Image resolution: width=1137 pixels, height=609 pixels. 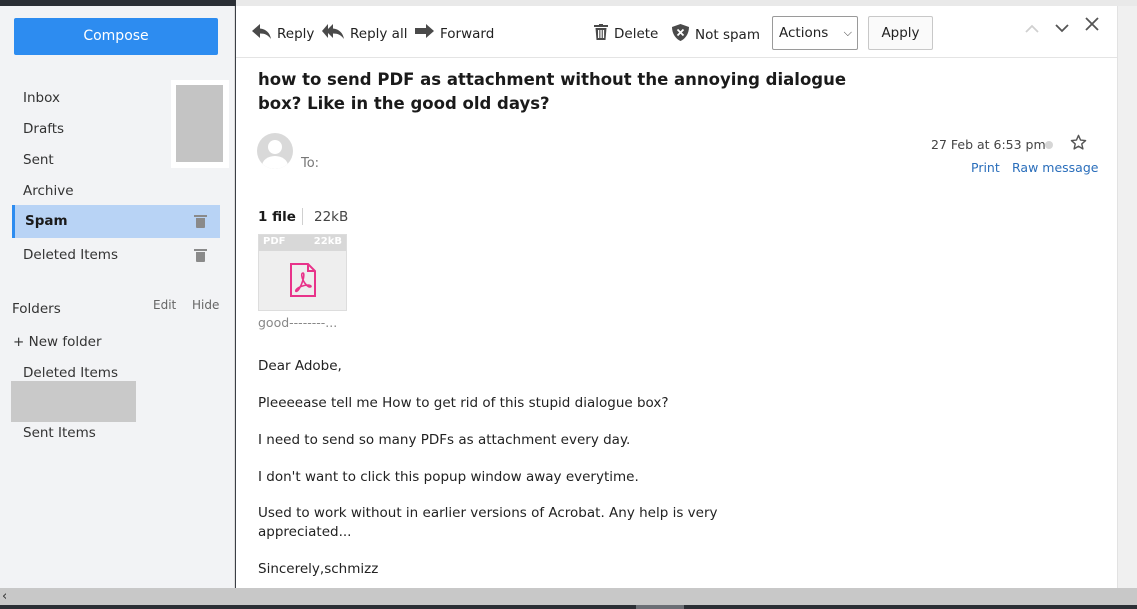 What do you see at coordinates (38, 160) in the screenshot?
I see `sidebar-item-label: Sent` at bounding box center [38, 160].